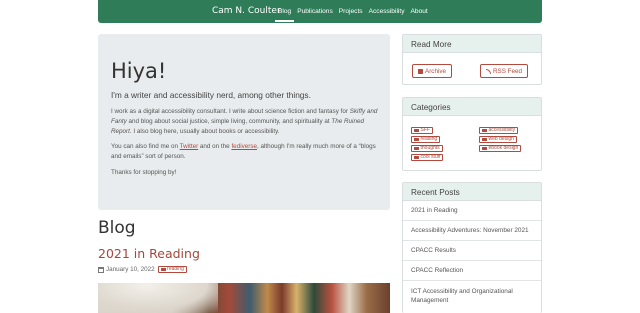 The image size is (640, 313). I want to click on recent-post-item: Accessibility Adventures: November 2021, so click(472, 231).